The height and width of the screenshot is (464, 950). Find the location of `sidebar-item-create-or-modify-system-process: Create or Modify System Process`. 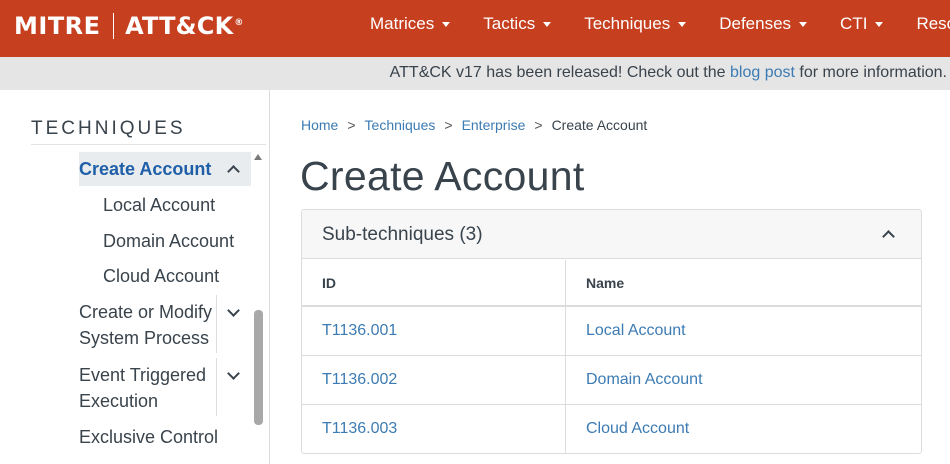

sidebar-item-create-or-modify-system-process: Create or Modify System Process is located at coordinates (145, 325).